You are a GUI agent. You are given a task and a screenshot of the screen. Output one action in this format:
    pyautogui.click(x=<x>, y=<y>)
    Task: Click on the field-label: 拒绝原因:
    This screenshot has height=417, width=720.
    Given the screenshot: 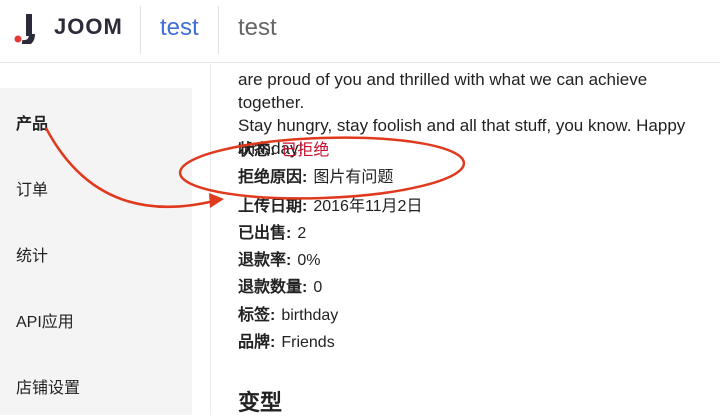 What is the action you would take?
    pyautogui.click(x=273, y=177)
    